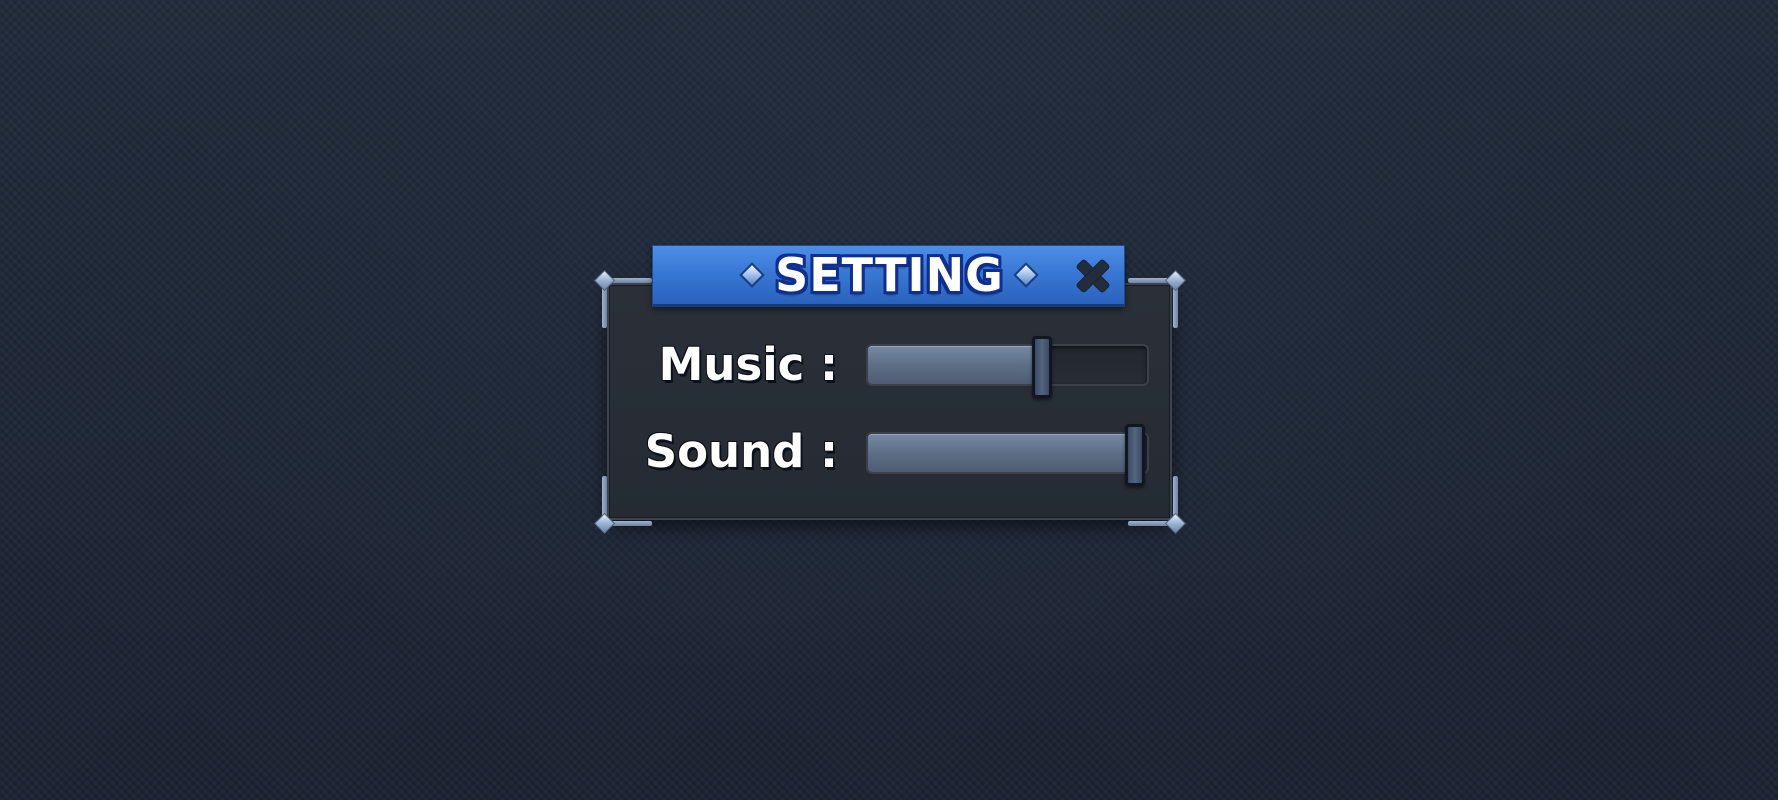 This screenshot has width=1778, height=800. Describe the element at coordinates (1093, 276) in the screenshot. I see `close-button` at that location.